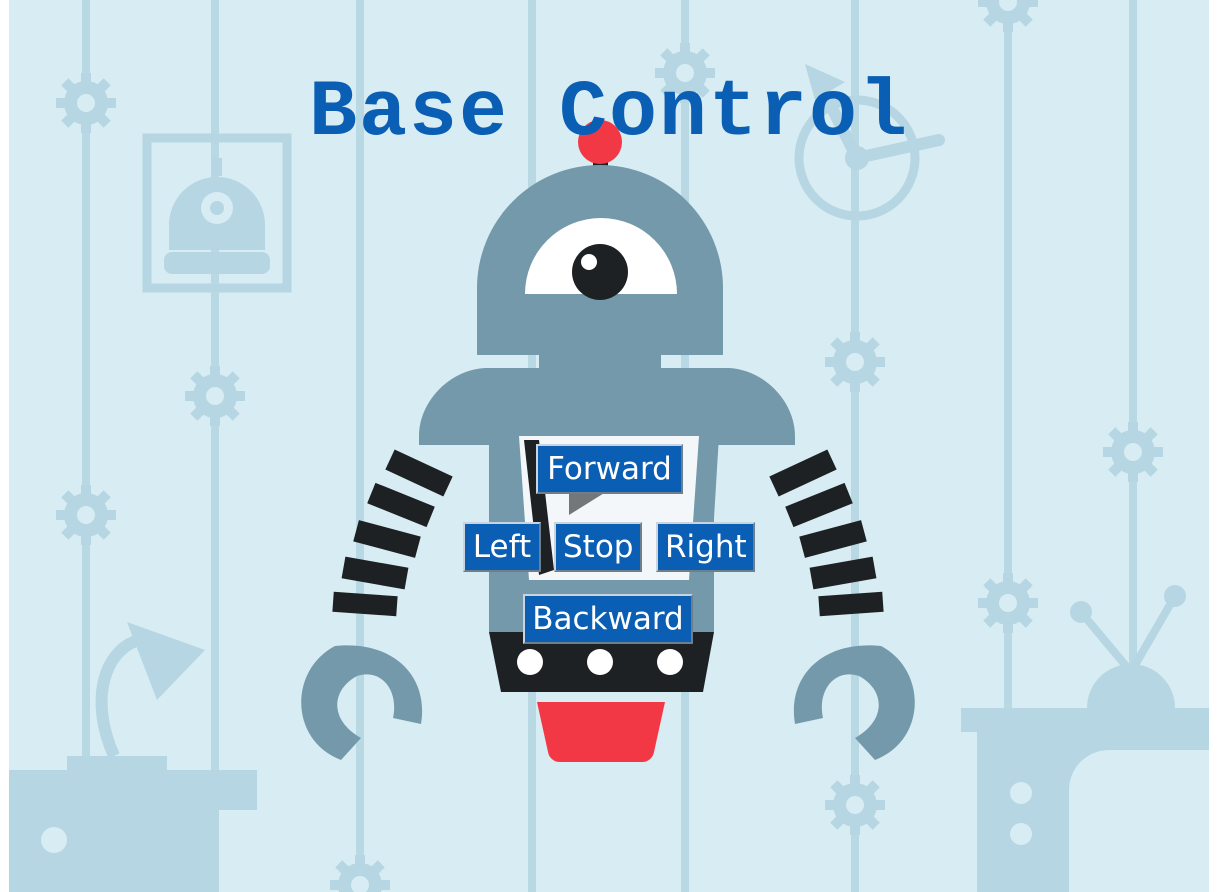 Image resolution: width=1222 pixels, height=892 pixels. What do you see at coordinates (608, 619) in the screenshot?
I see `backward-button: Backward` at bounding box center [608, 619].